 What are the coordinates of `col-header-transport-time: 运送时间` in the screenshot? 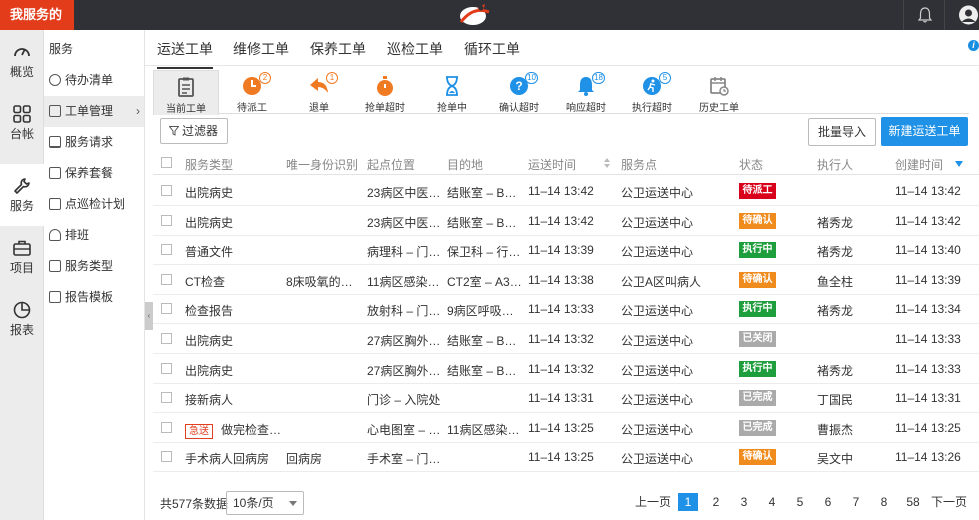 It's located at (552, 164).